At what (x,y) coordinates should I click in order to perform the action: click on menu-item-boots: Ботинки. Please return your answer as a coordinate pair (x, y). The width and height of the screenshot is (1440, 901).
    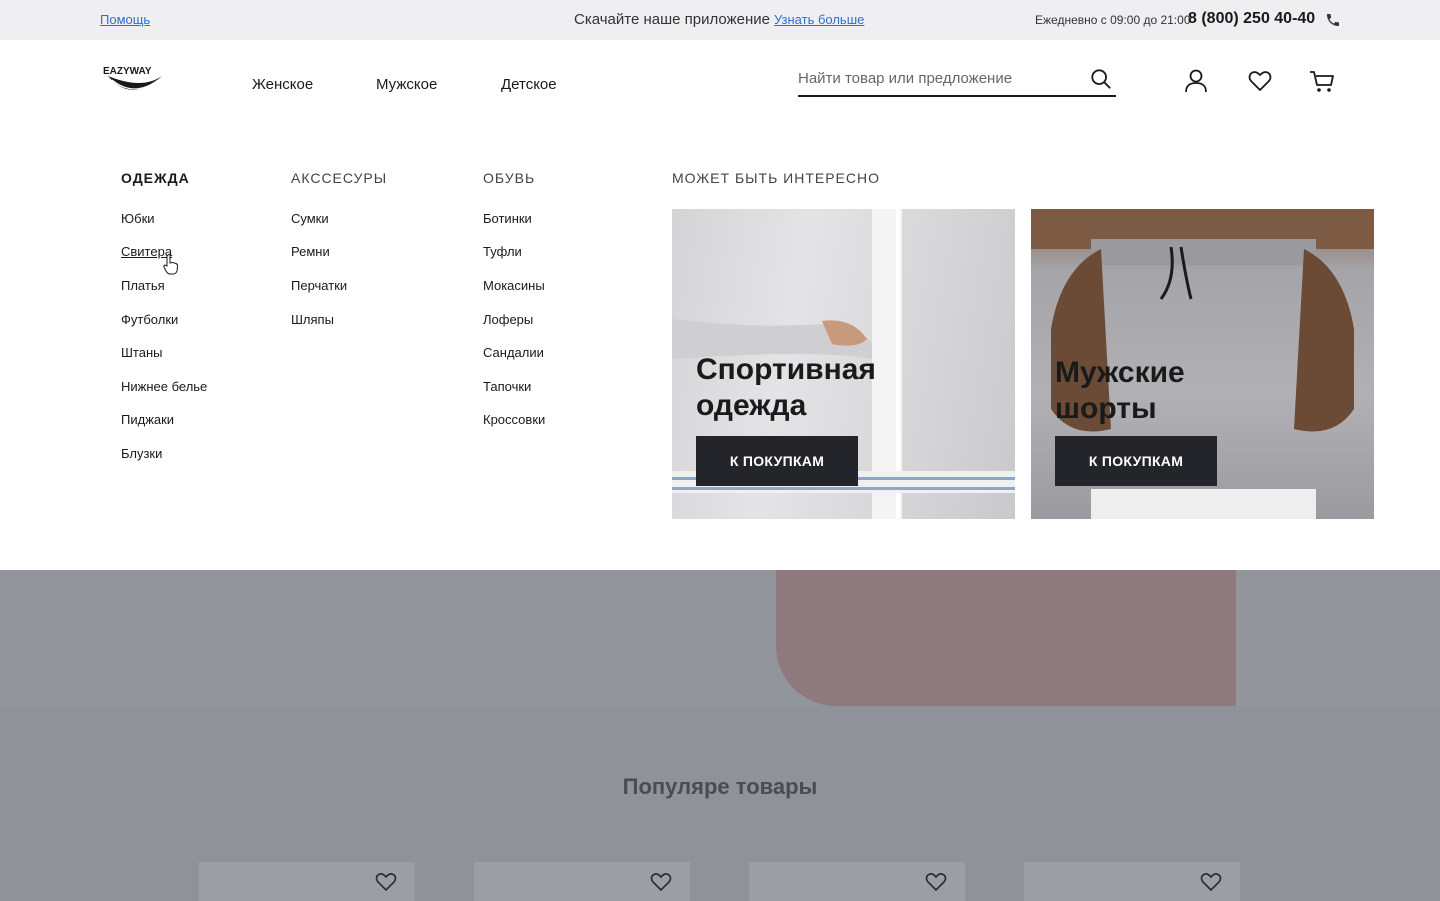
    Looking at the image, I should click on (507, 218).